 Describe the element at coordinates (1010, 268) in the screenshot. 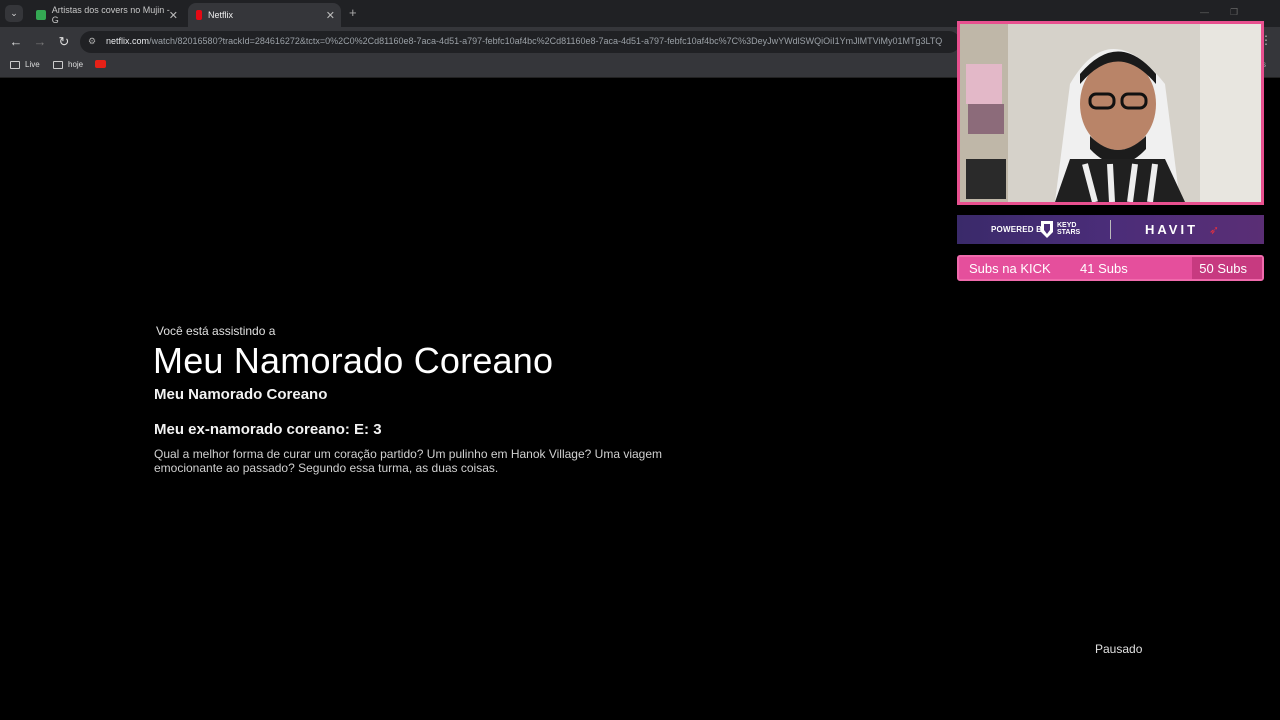

I see `sub-goal-label: Subs na KICK` at that location.